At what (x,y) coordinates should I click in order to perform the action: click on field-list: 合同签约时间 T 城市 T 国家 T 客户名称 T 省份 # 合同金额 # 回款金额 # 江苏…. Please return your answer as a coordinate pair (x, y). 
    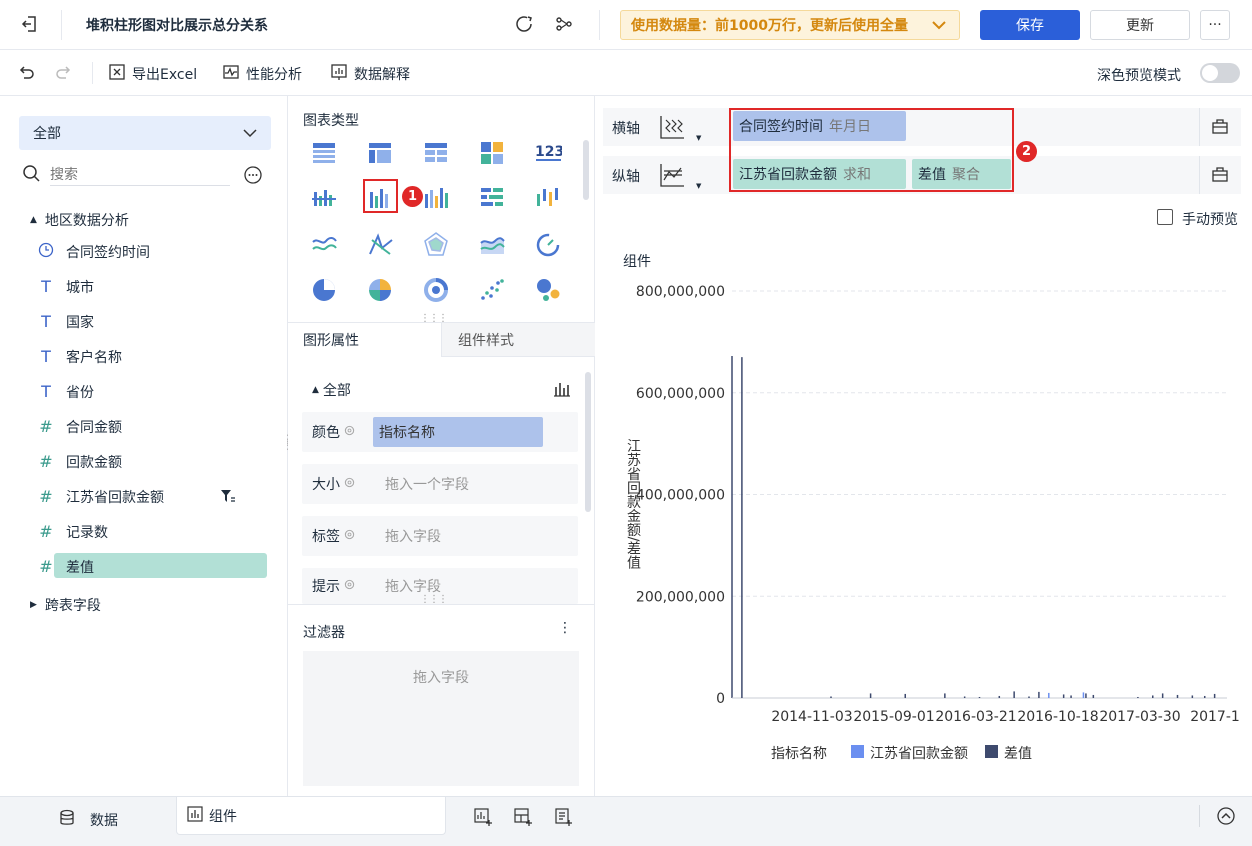
    Looking at the image, I should click on (156, 409).